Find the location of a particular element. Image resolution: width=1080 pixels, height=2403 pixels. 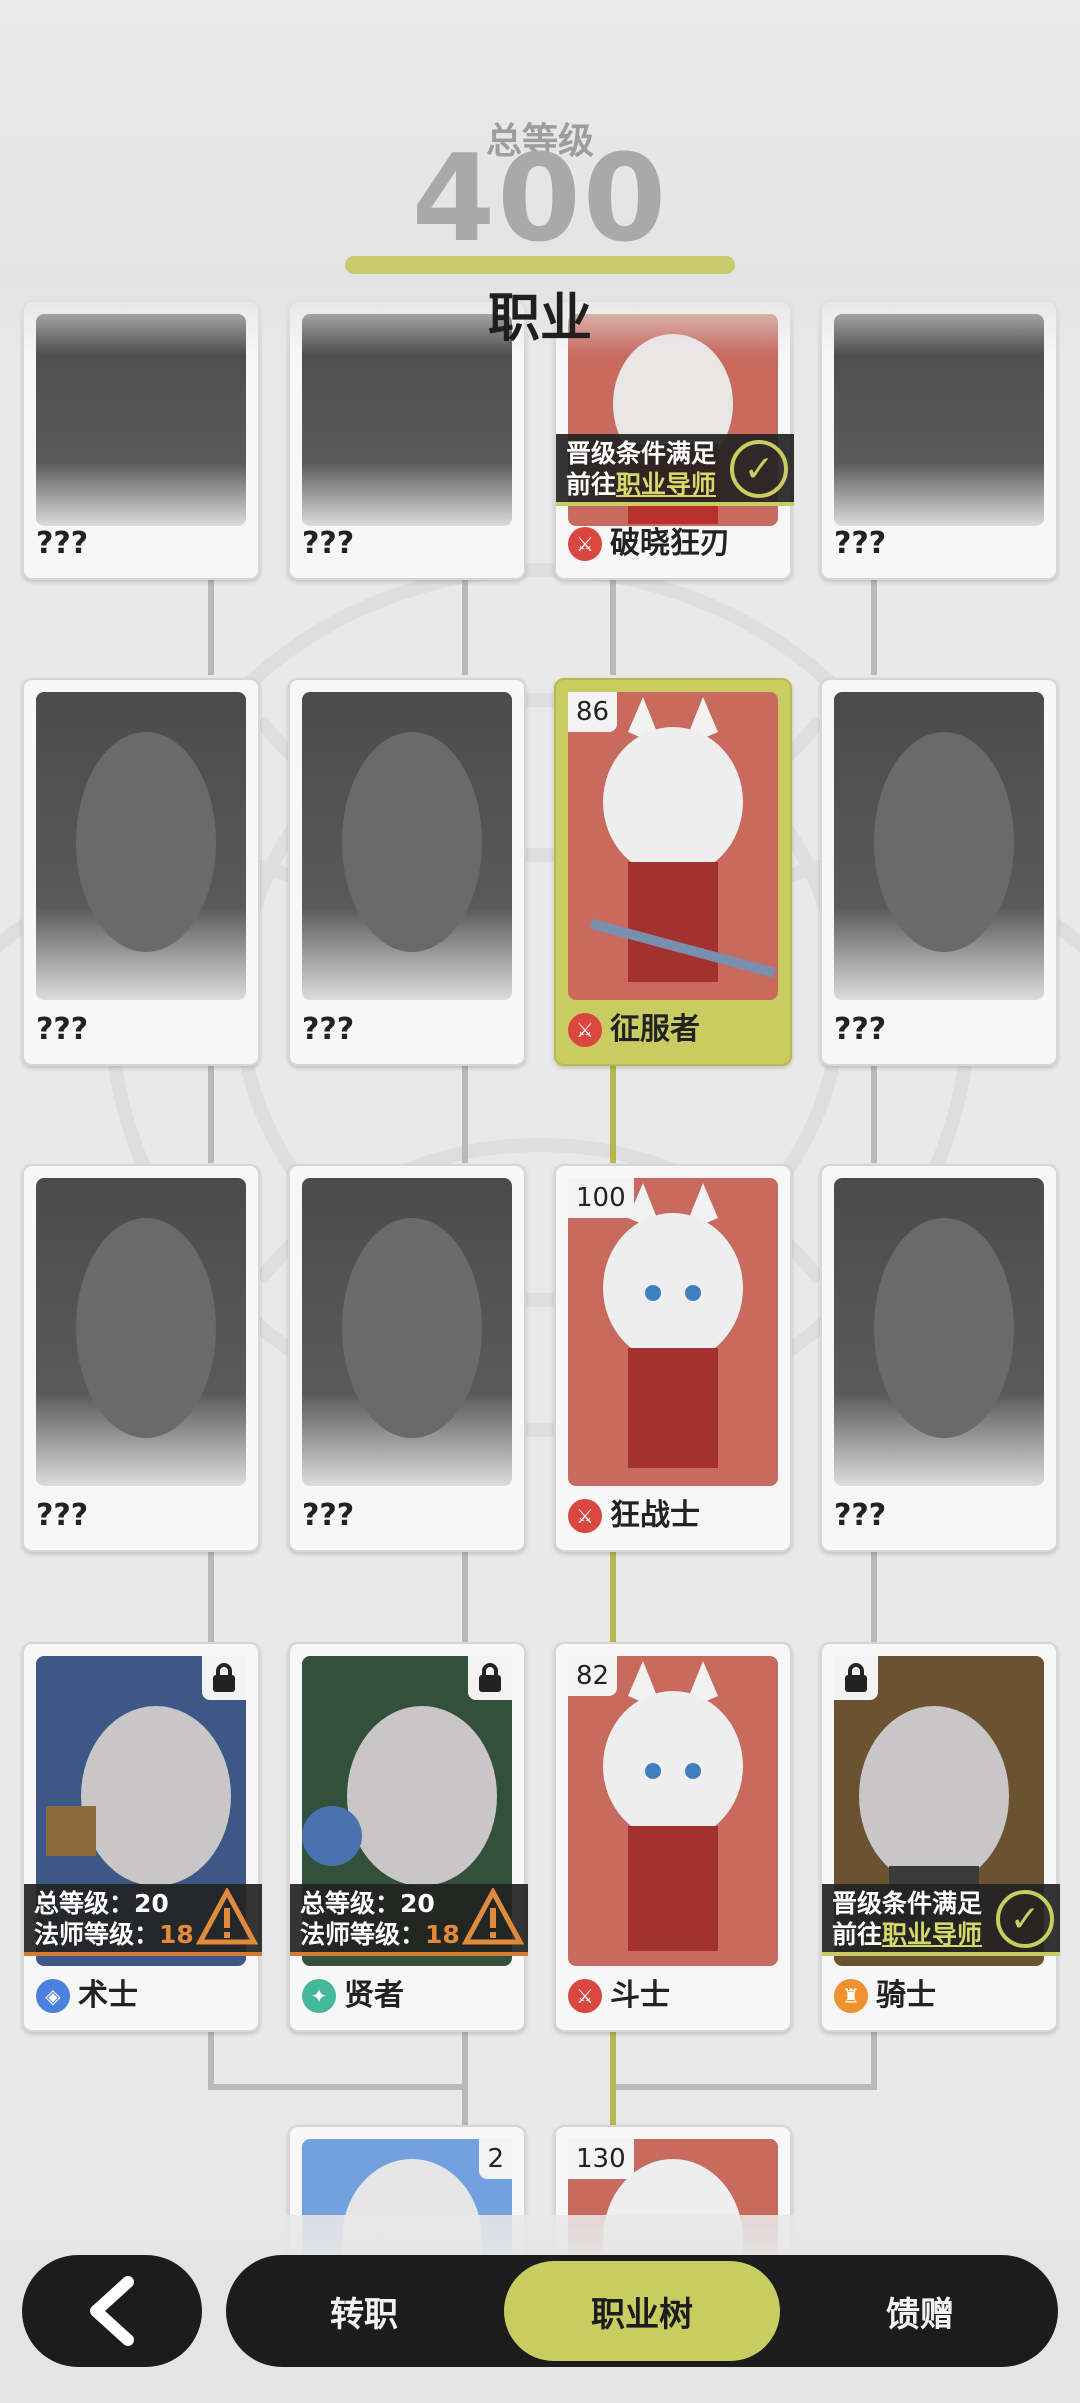

class-name-row: ✦ 贤者 is located at coordinates (353, 1996).